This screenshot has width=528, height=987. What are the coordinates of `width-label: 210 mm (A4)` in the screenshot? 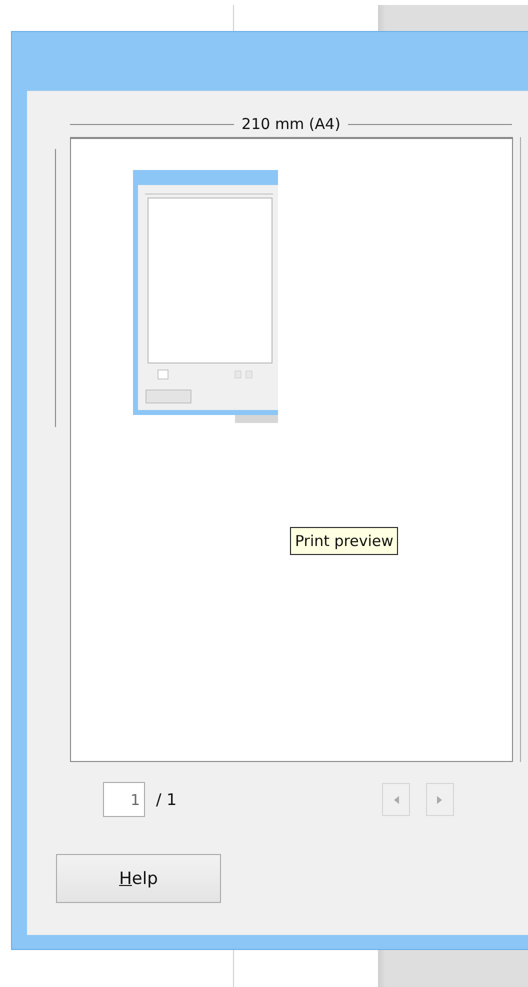 It's located at (291, 124).